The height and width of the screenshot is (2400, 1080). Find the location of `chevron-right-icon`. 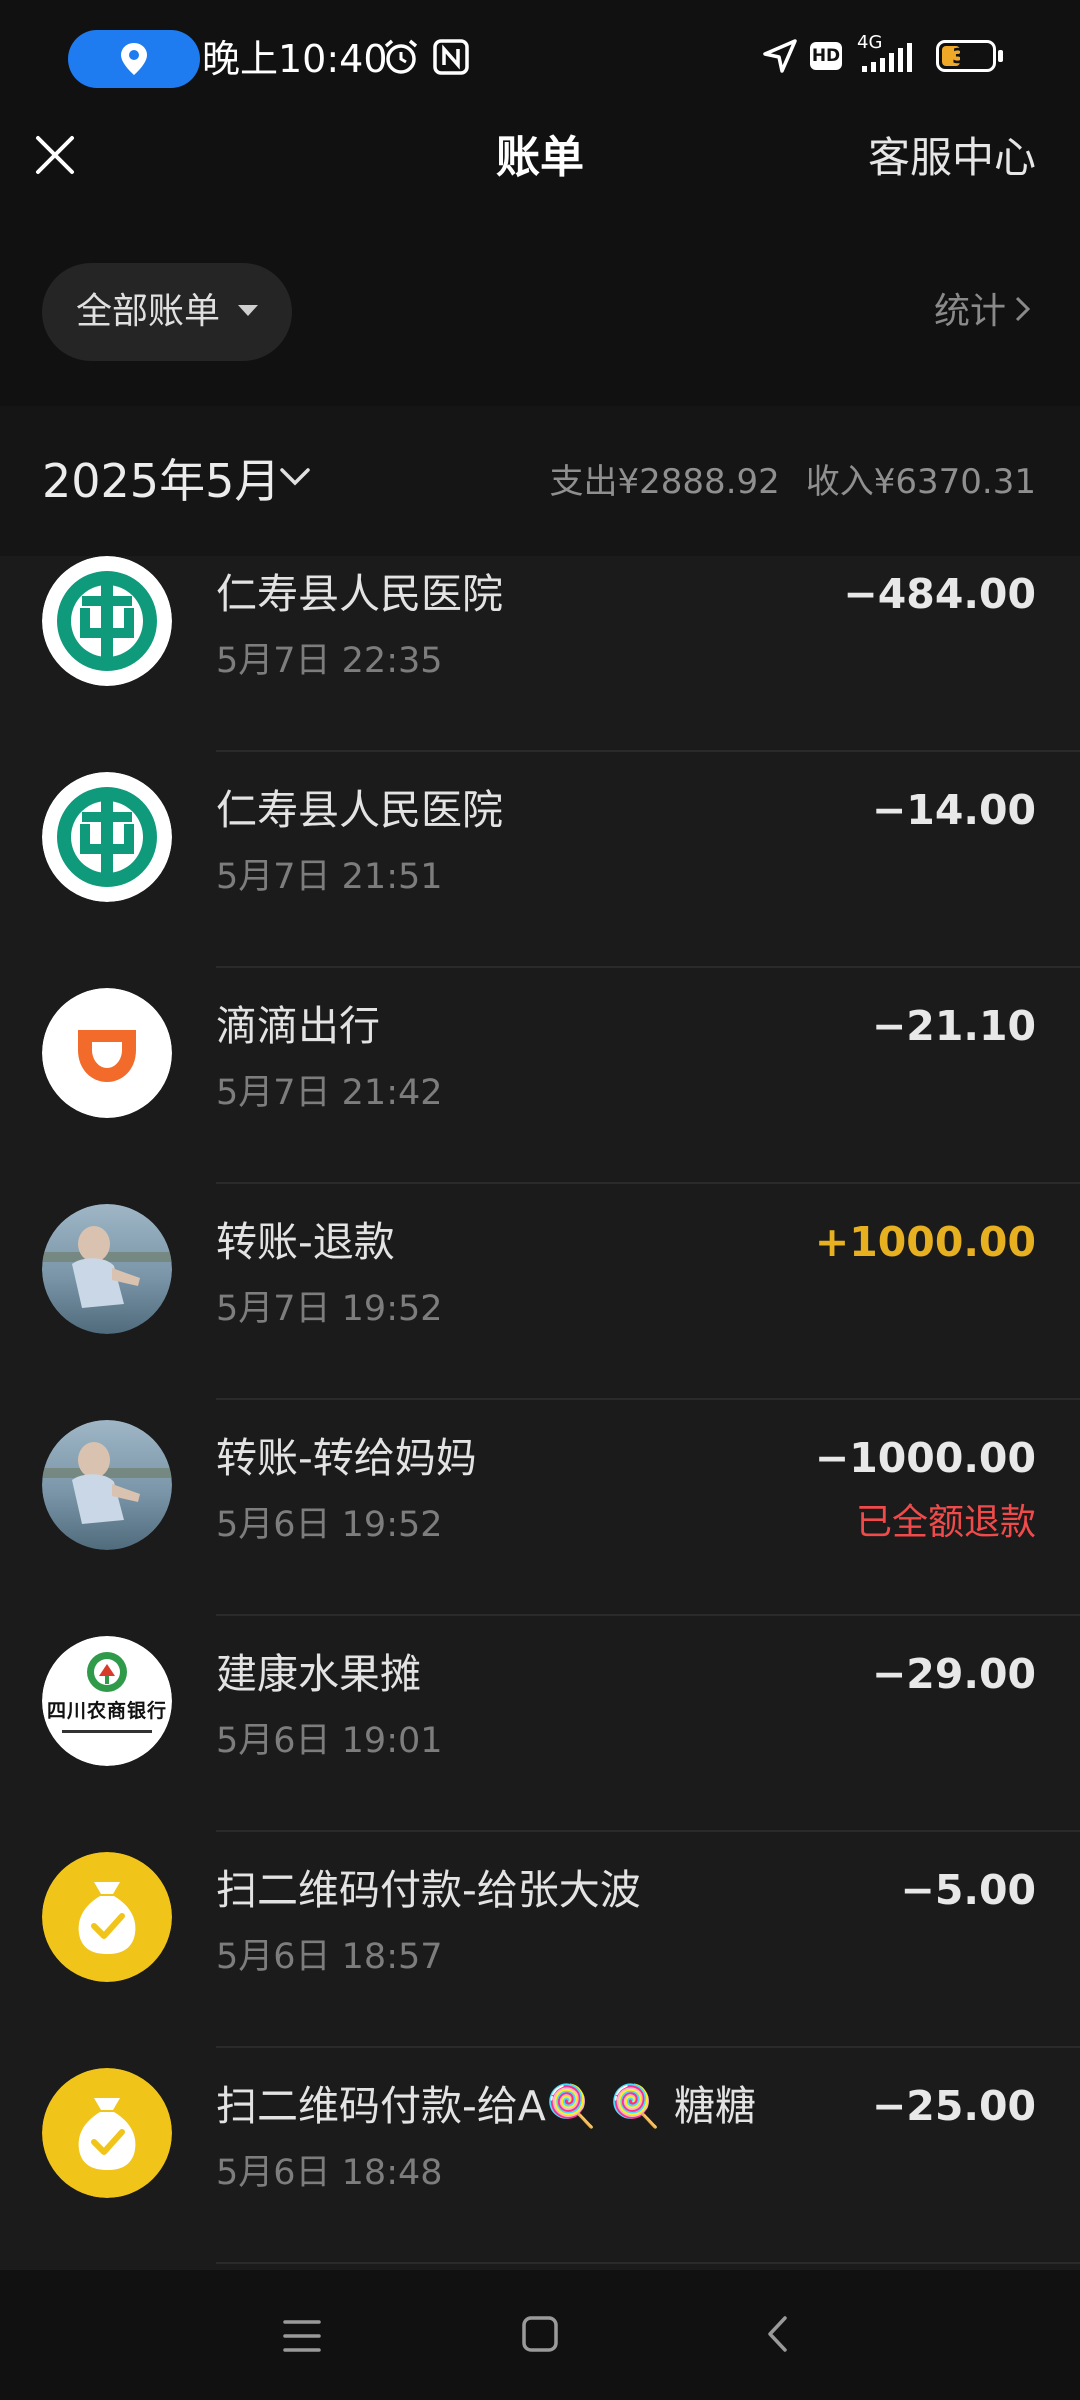

chevron-right-icon is located at coordinates (1023, 312).